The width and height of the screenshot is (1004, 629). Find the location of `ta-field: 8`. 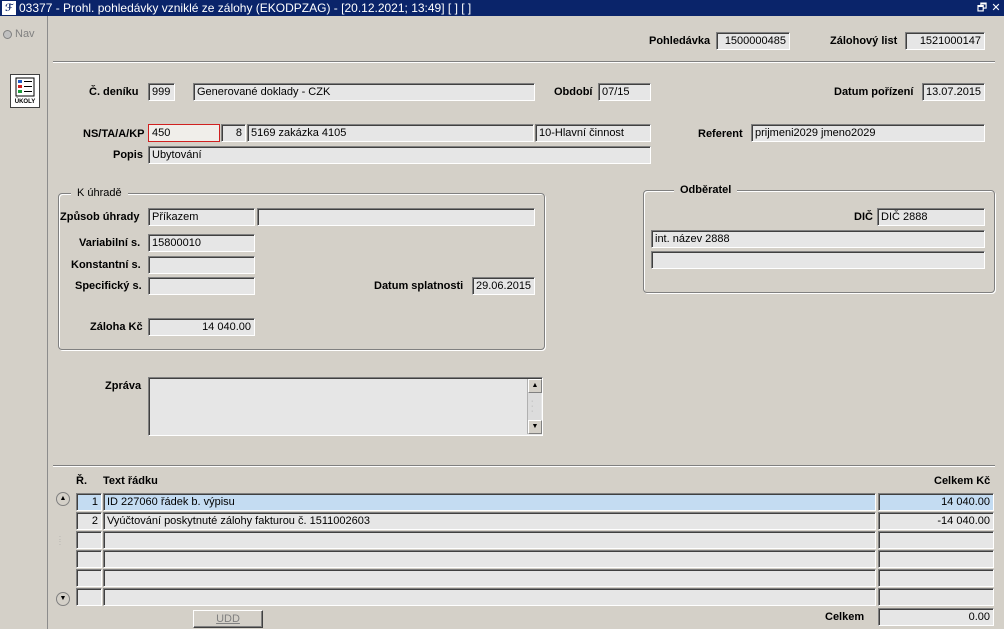

ta-field: 8 is located at coordinates (233, 133).